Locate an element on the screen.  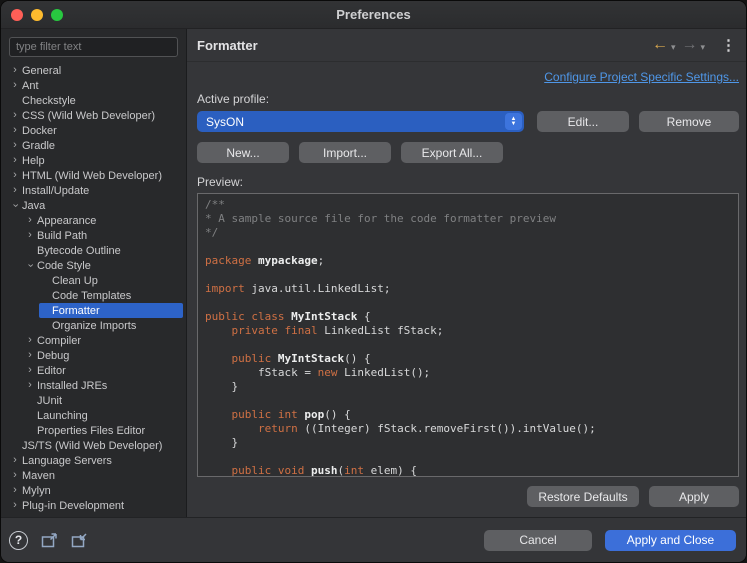
sidebar-item-label: Debug is located at coordinates (53, 355).